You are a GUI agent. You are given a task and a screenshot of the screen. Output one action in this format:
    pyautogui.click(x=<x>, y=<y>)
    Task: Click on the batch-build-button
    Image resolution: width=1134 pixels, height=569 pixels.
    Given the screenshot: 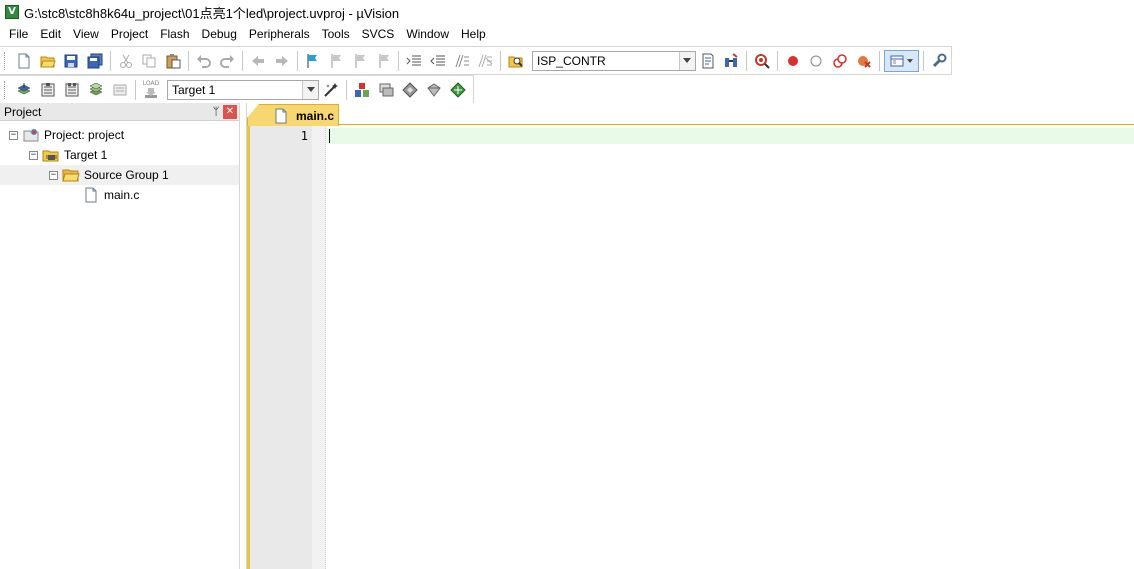 What is the action you would take?
    pyautogui.click(x=96, y=90)
    